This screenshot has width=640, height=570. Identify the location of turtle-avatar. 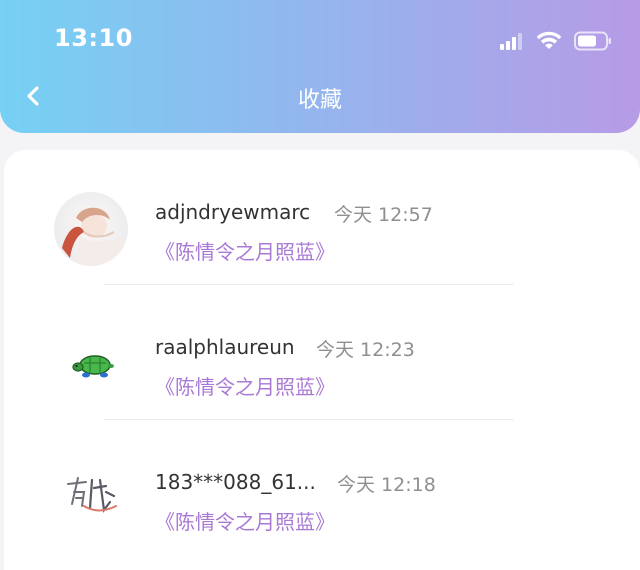
(91, 364).